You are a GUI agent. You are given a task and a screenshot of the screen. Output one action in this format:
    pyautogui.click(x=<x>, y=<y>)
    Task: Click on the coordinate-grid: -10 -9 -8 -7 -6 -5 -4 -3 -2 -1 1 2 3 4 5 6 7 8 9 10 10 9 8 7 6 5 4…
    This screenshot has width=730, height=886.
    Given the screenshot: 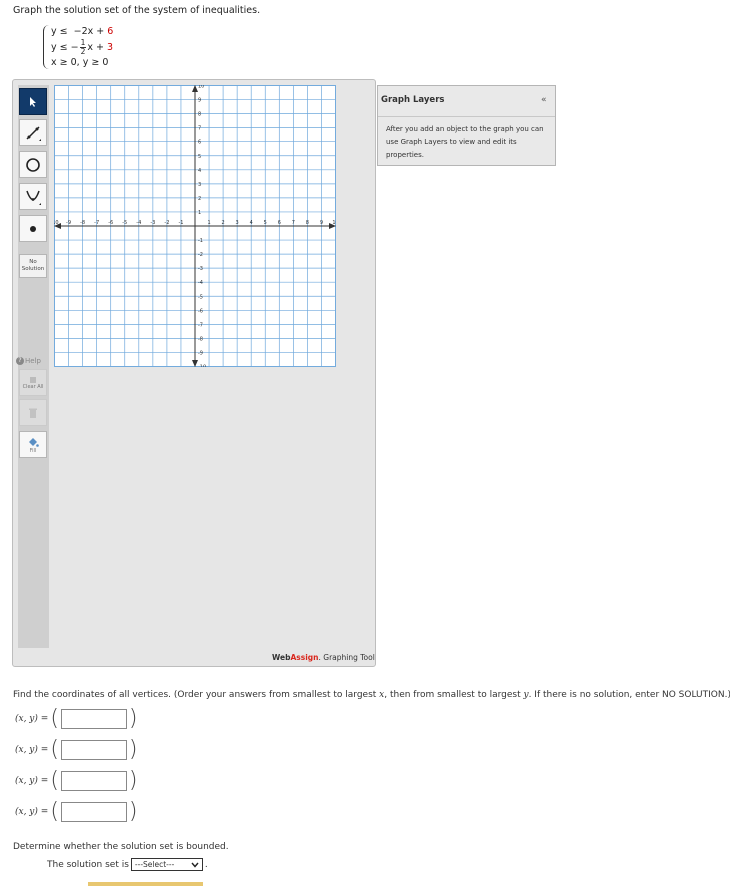 What is the action you would take?
    pyautogui.click(x=195, y=226)
    